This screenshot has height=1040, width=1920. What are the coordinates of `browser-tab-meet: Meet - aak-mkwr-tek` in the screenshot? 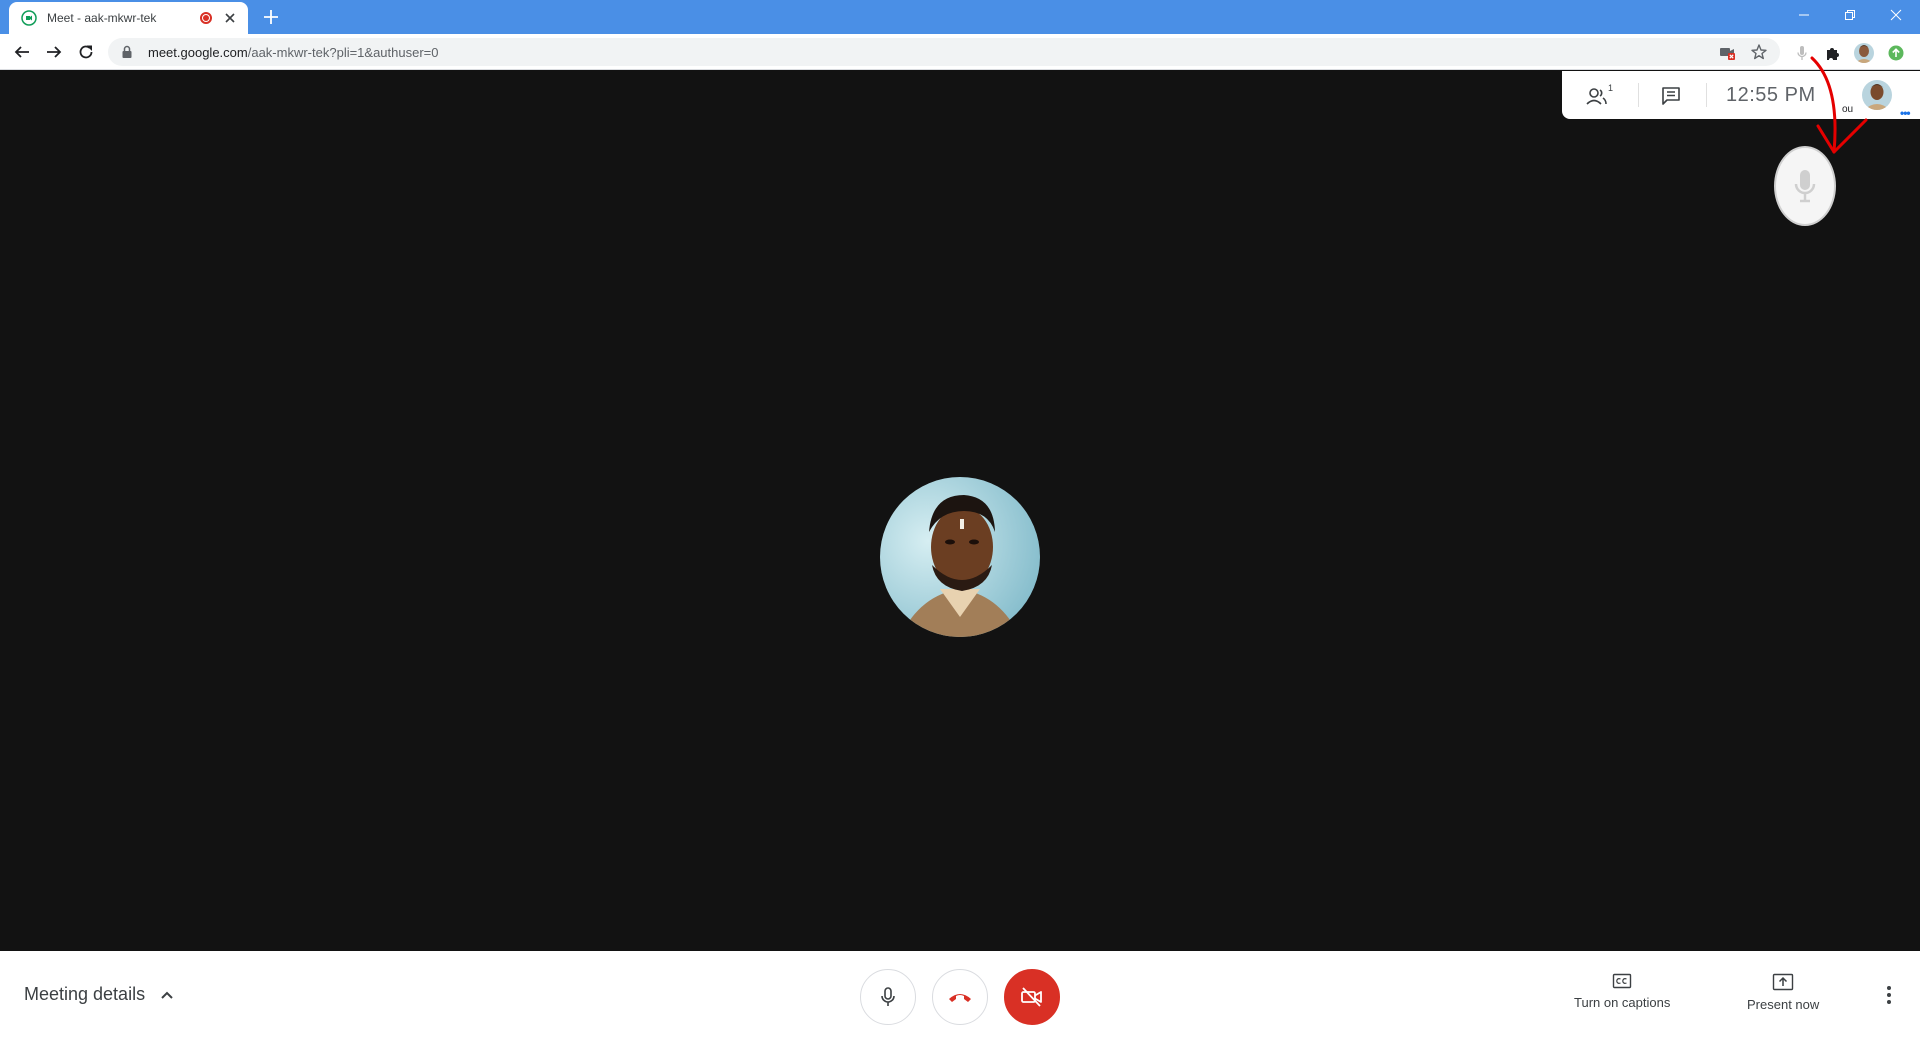 It's located at (128, 18).